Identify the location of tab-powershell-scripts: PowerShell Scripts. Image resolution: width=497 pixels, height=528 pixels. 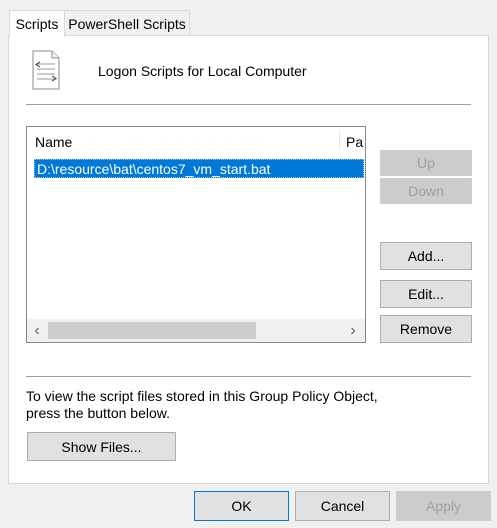
(127, 23).